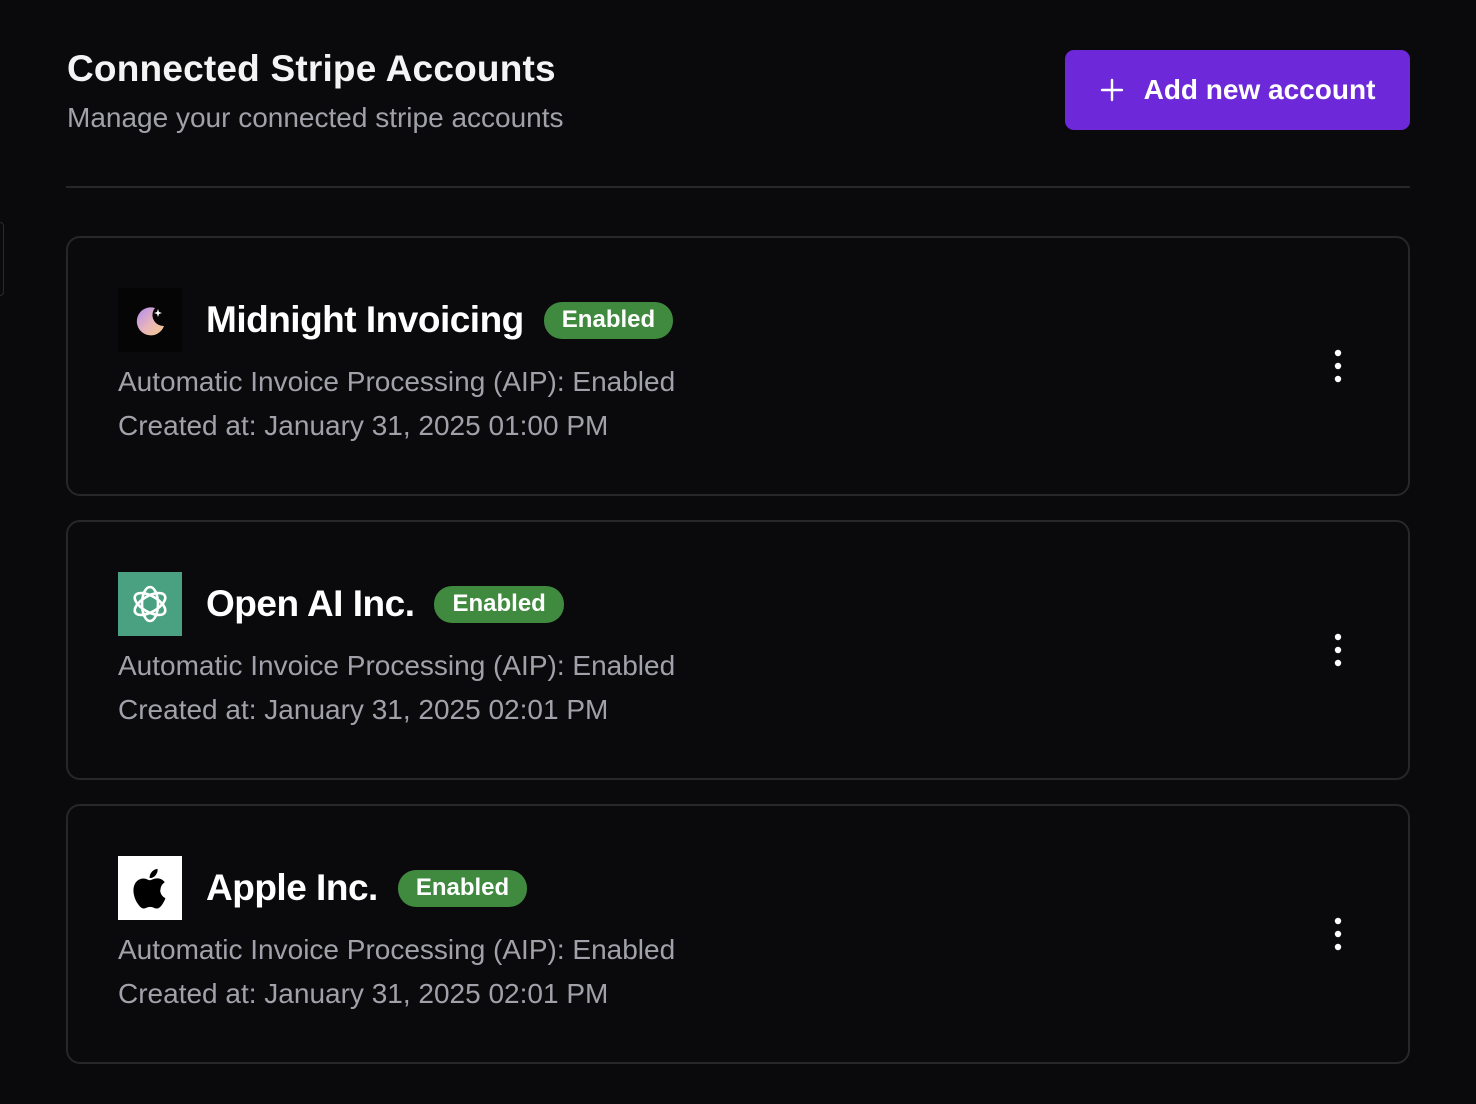 The height and width of the screenshot is (1104, 1476). What do you see at coordinates (363, 425) in the screenshot?
I see `created-at: Created at: January 31, 2025 01:00 PM` at bounding box center [363, 425].